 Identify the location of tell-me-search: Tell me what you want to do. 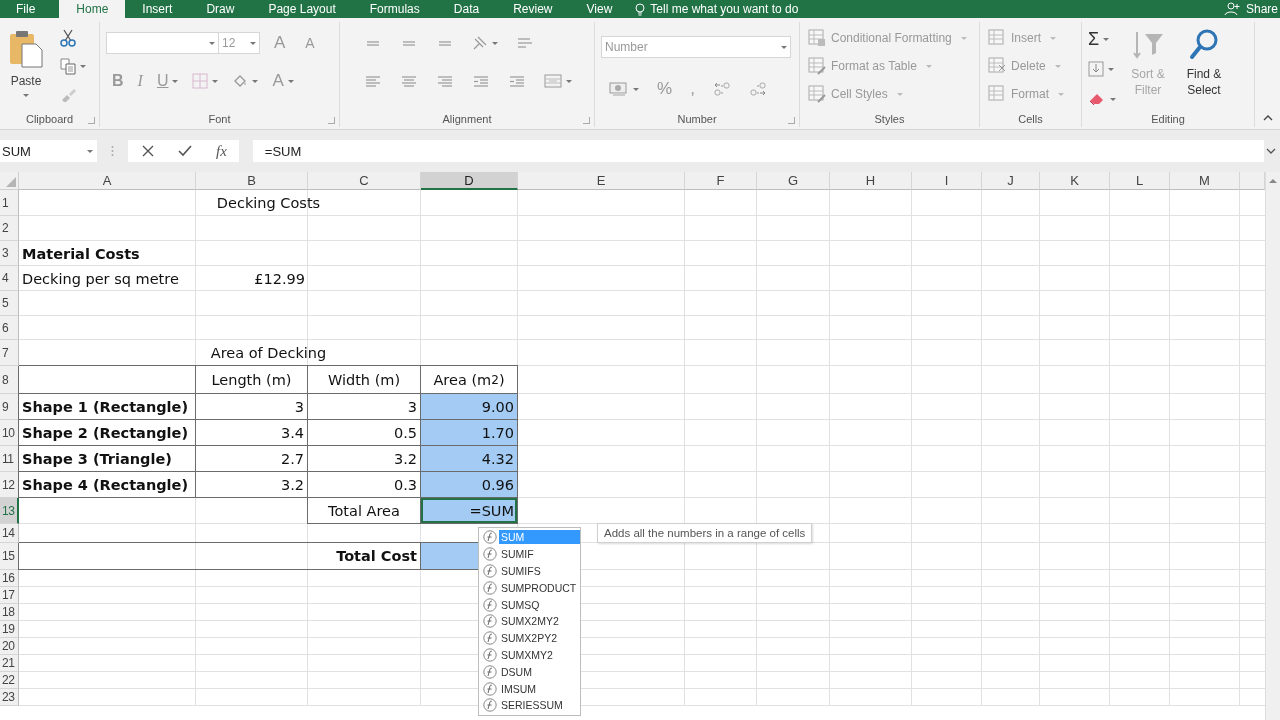
(714, 9).